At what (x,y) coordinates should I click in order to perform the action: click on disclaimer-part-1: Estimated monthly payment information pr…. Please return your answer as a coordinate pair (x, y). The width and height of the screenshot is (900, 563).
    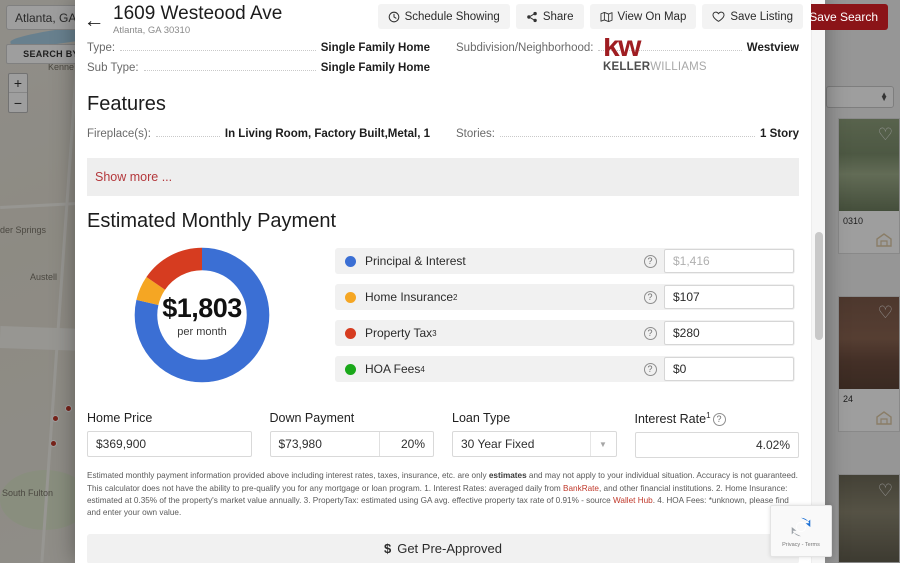
    Looking at the image, I should click on (288, 476).